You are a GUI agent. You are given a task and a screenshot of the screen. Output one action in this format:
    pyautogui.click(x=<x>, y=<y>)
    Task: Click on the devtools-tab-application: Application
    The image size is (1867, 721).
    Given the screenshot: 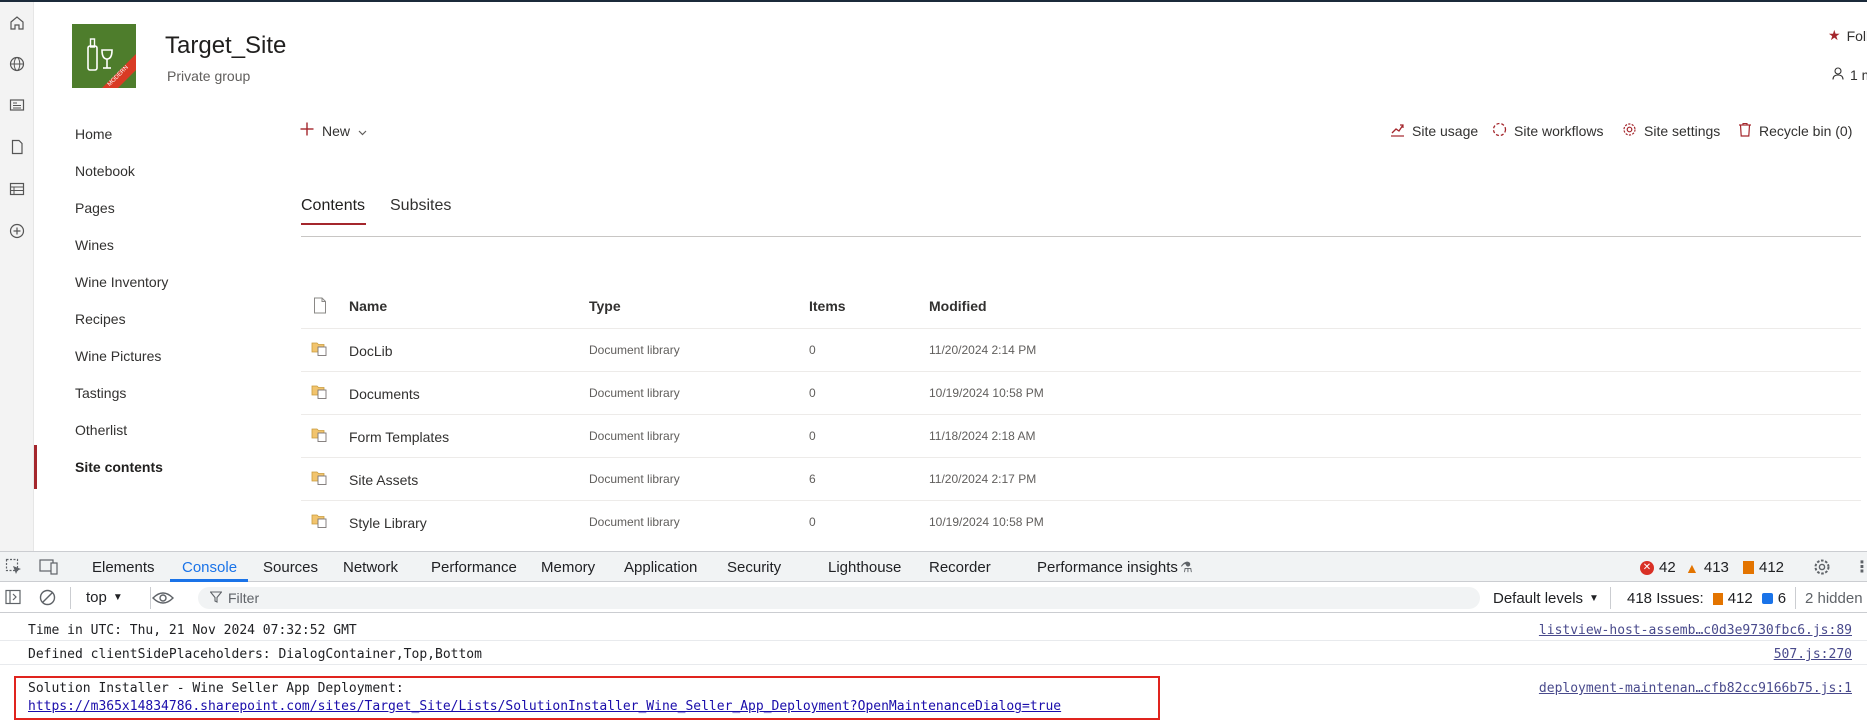 What is the action you would take?
    pyautogui.click(x=660, y=567)
    